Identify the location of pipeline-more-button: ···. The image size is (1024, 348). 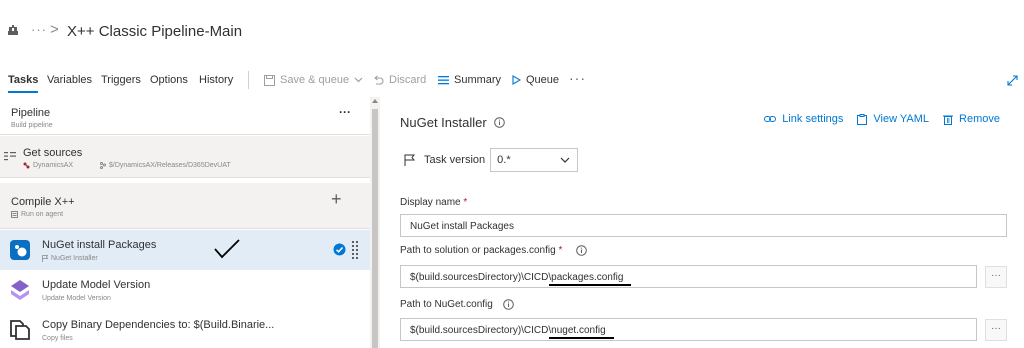
(345, 112).